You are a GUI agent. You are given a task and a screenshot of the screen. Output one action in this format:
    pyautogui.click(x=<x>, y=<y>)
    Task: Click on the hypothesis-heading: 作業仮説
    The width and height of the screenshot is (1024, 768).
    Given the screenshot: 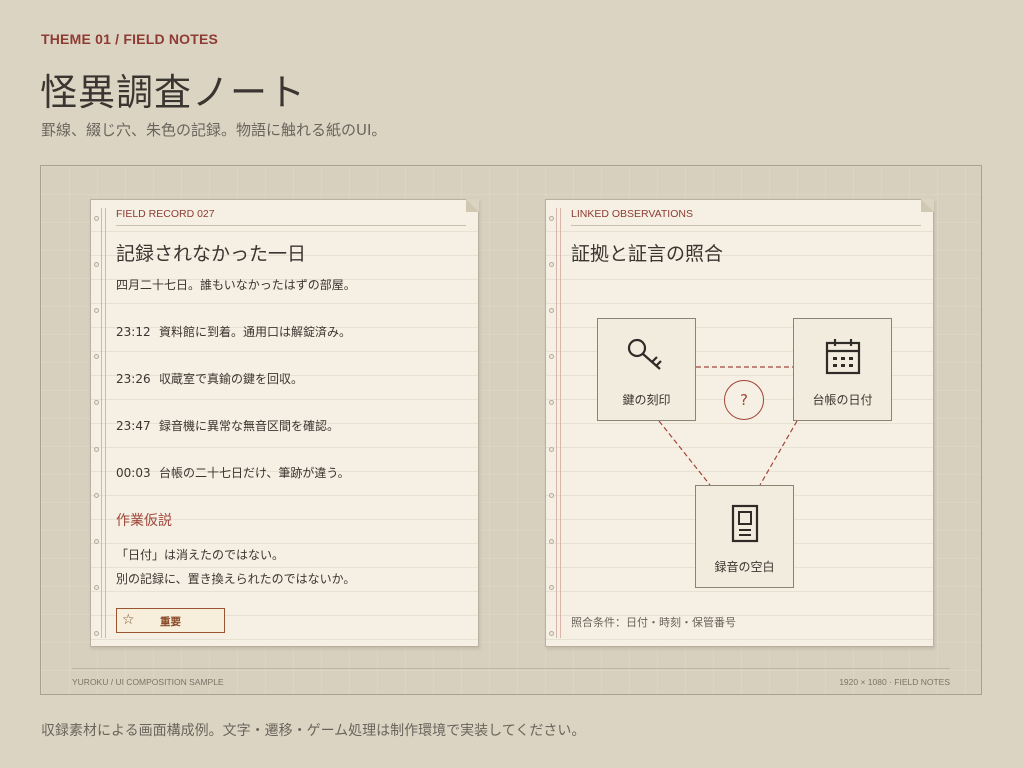 What is the action you would take?
    pyautogui.click(x=144, y=521)
    